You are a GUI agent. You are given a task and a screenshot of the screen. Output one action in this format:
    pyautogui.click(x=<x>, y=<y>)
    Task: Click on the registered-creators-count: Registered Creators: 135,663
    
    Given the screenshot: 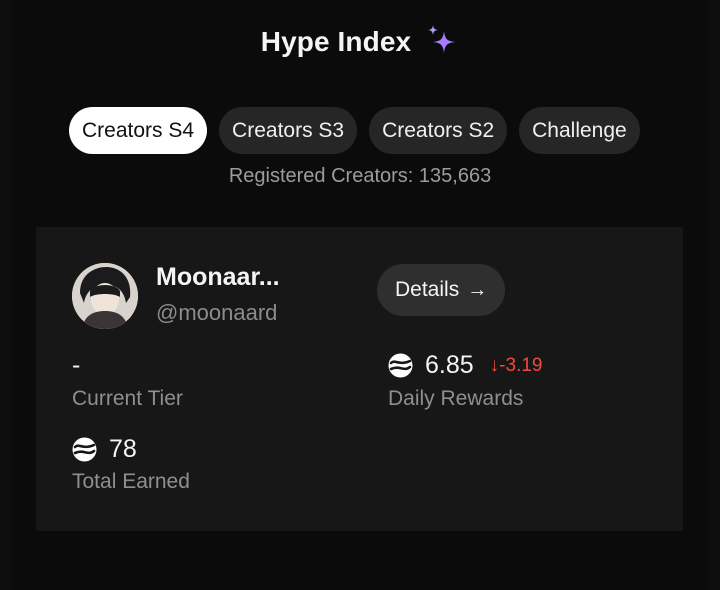 What is the action you would take?
    pyautogui.click(x=360, y=176)
    